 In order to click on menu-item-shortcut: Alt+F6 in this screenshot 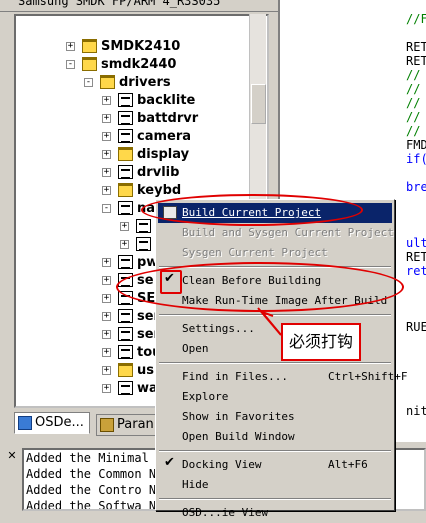, I will do `click(348, 464)`.